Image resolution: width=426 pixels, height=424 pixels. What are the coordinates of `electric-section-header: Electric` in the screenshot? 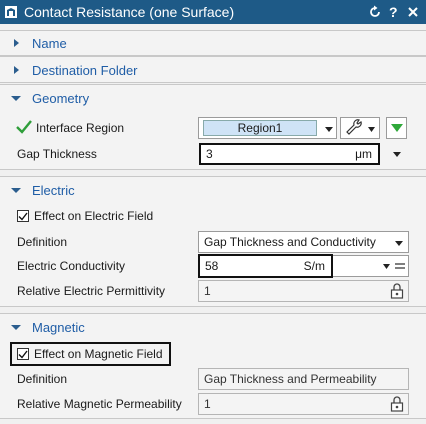 It's located at (213, 190).